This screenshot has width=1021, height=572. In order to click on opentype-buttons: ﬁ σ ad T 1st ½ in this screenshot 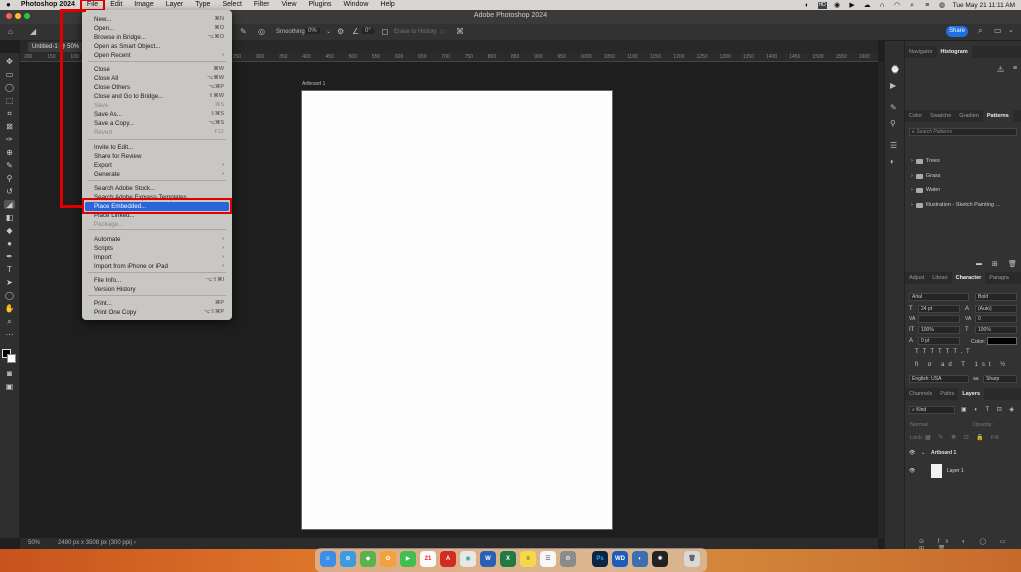, I will do `click(962, 365)`.